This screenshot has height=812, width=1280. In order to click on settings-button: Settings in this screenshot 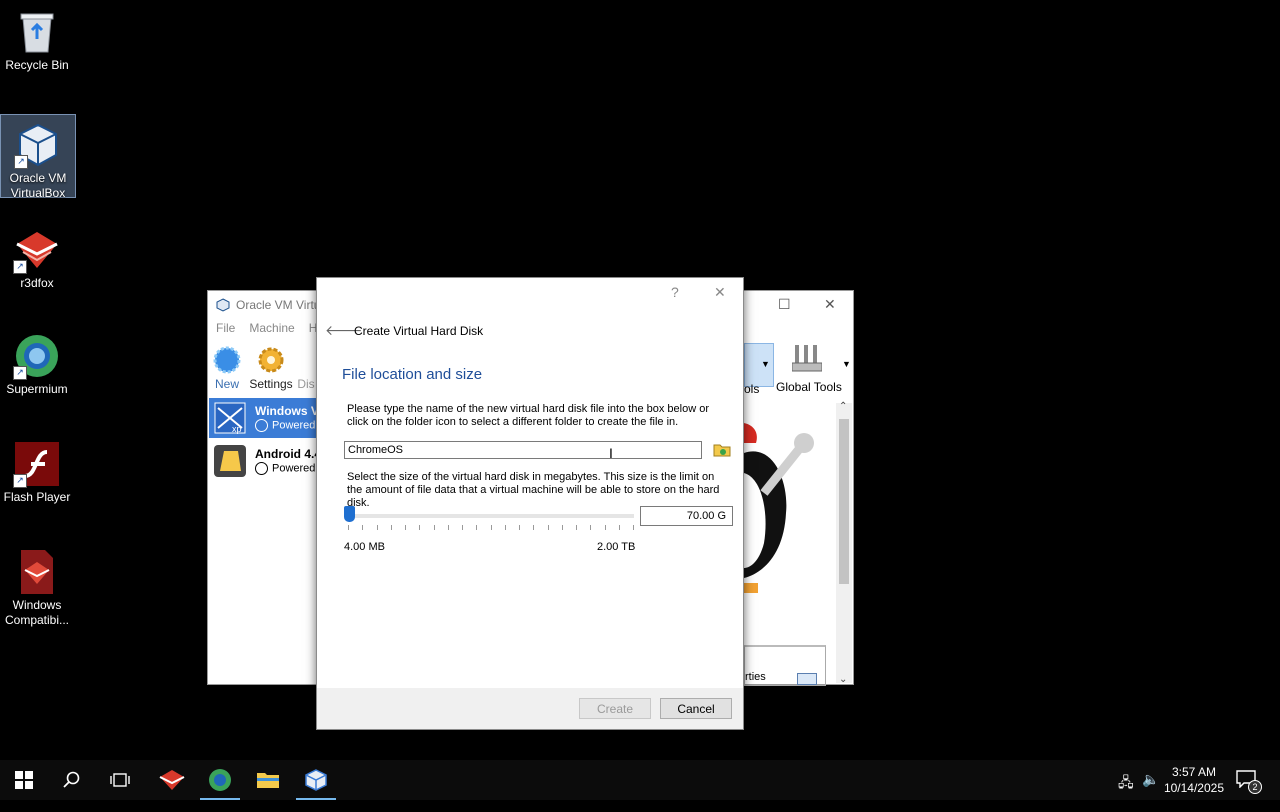, I will do `click(271, 368)`.